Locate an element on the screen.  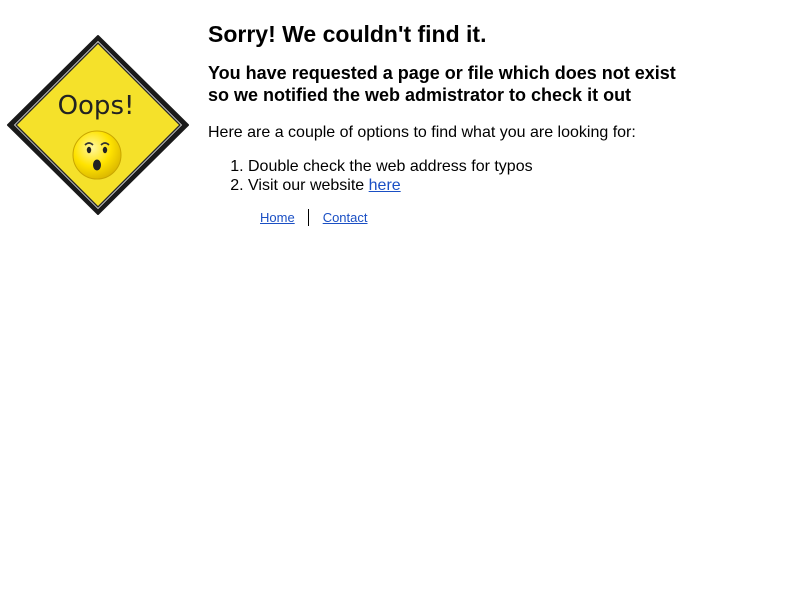
surprised-face-icon is located at coordinates (97, 155).